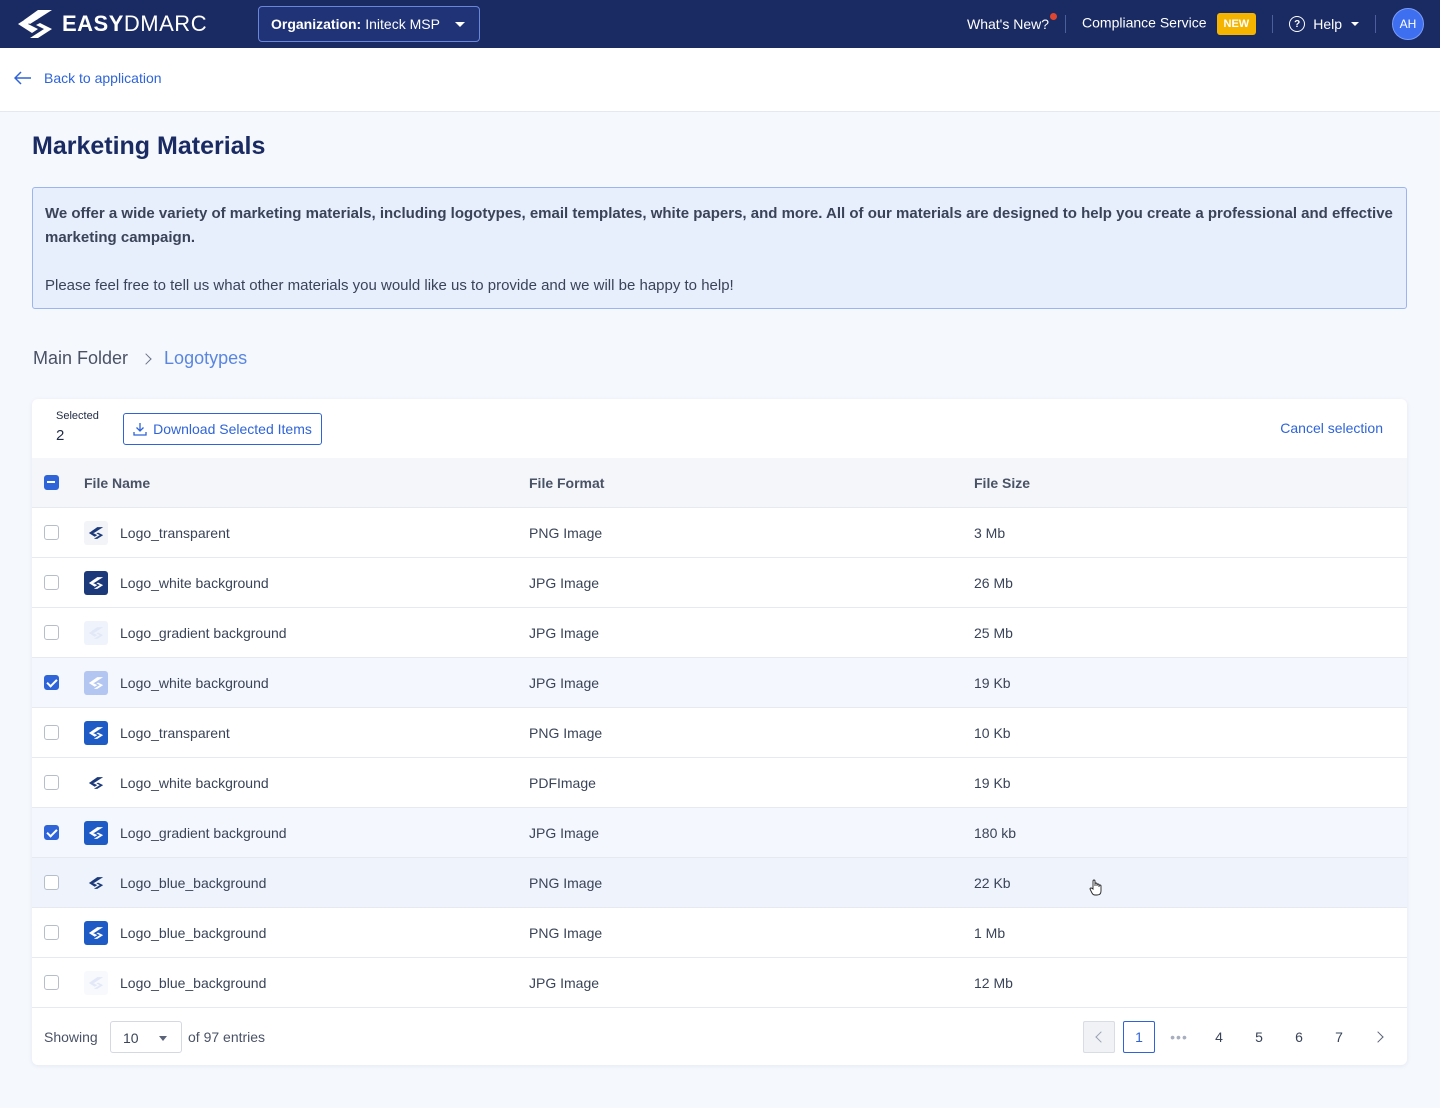  What do you see at coordinates (990, 533) in the screenshot?
I see `file-size: 3 Mb` at bounding box center [990, 533].